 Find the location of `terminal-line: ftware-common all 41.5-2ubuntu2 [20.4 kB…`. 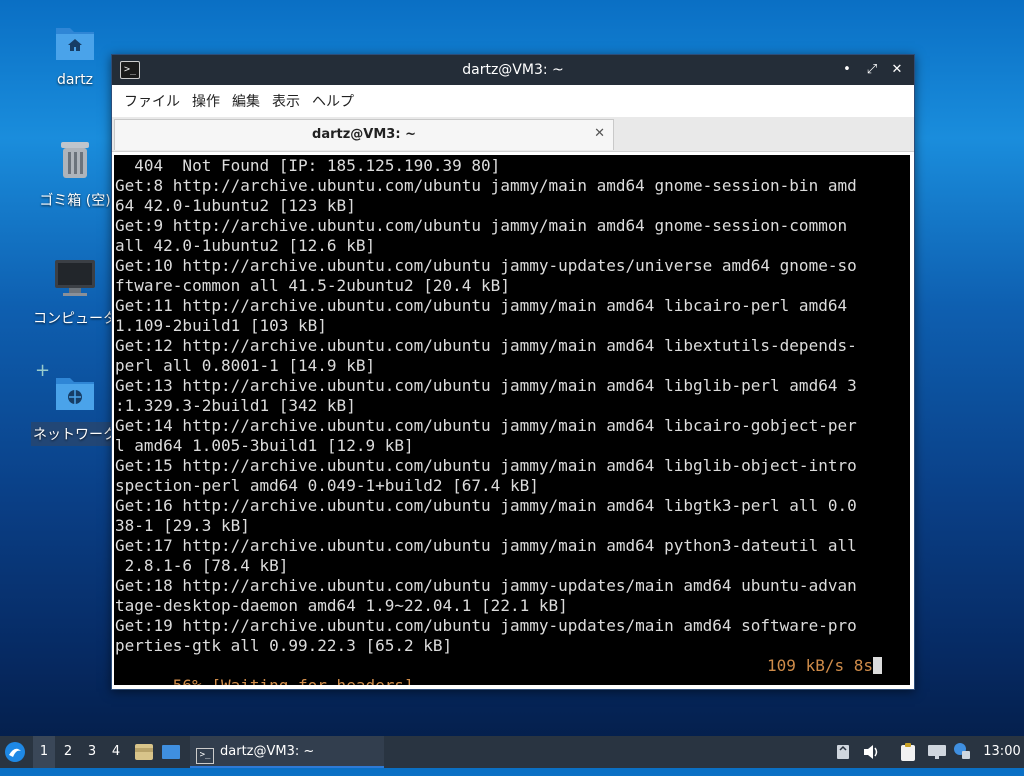

terminal-line: ftware-common all 41.5-2ubuntu2 [20.4 kB… is located at coordinates (312, 285).